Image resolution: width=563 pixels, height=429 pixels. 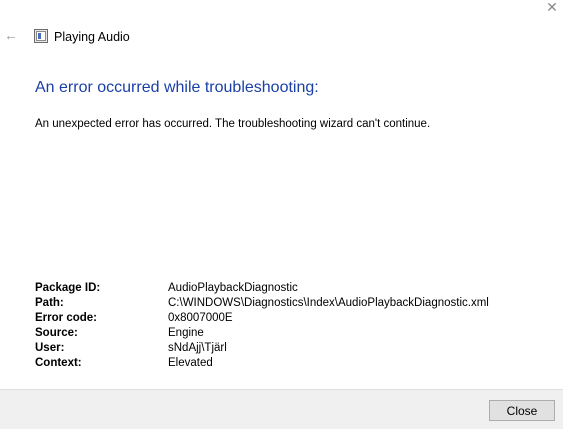 What do you see at coordinates (58, 363) in the screenshot?
I see `detail-label: Context:` at bounding box center [58, 363].